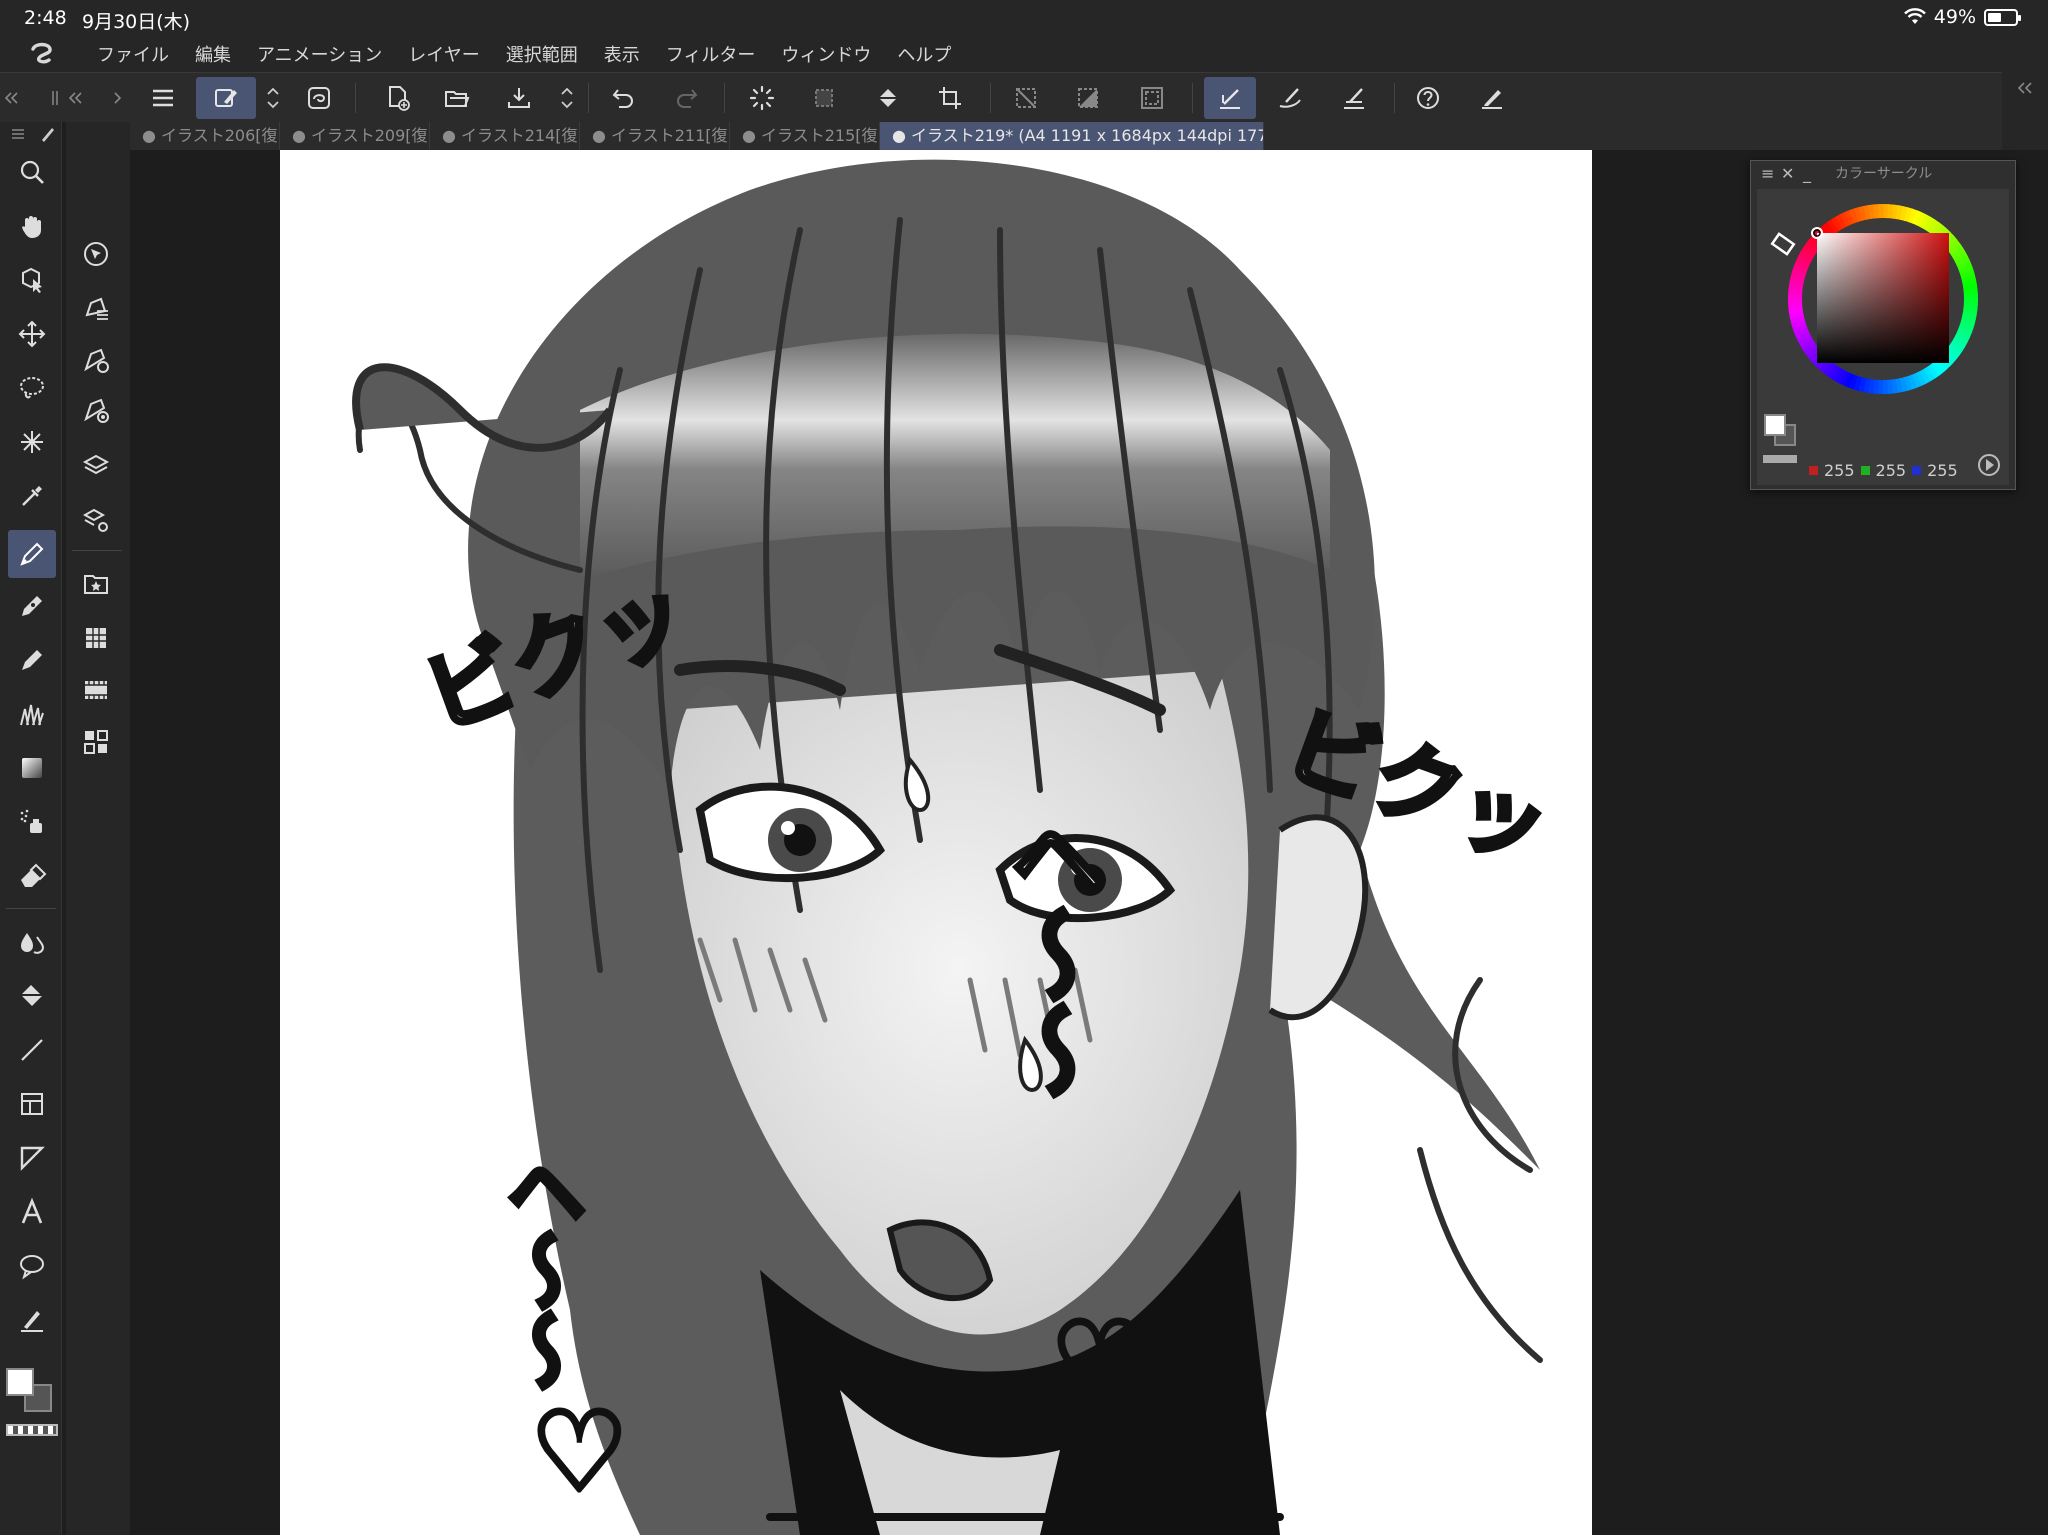  Describe the element at coordinates (32, 606) in the screenshot. I see `pencil-tool-icon` at that location.